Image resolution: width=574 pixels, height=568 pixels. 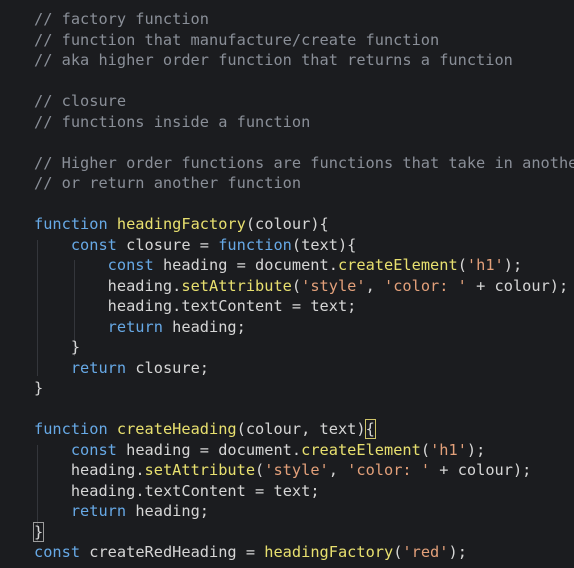 I want to click on code-token: createHeading, so click(x=176, y=429).